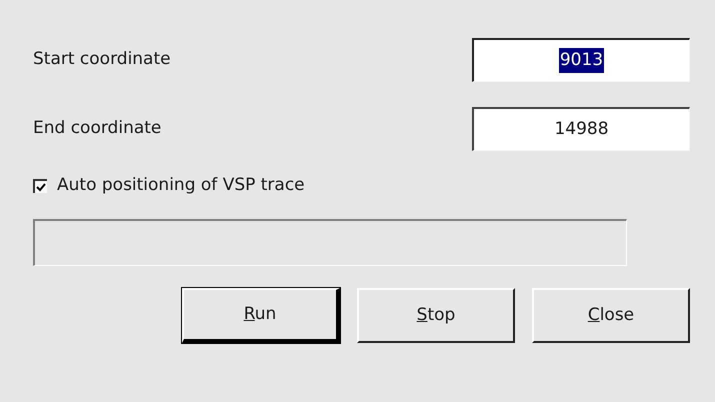  I want to click on dialog-button: Run, so click(261, 315).